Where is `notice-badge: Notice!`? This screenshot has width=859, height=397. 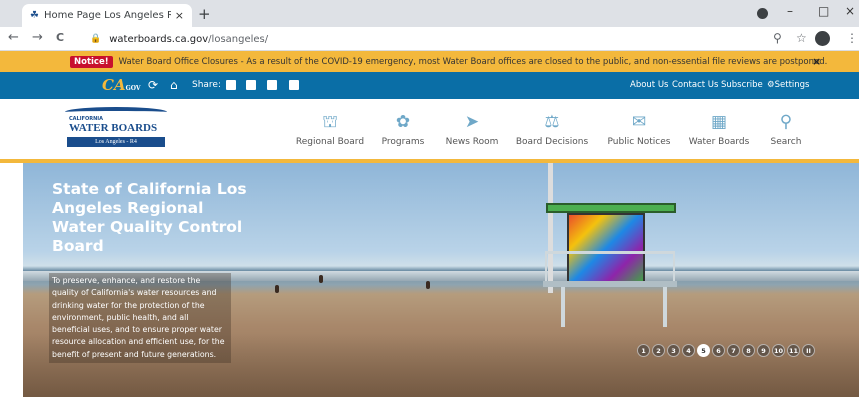
notice-badge: Notice! is located at coordinates (91, 61).